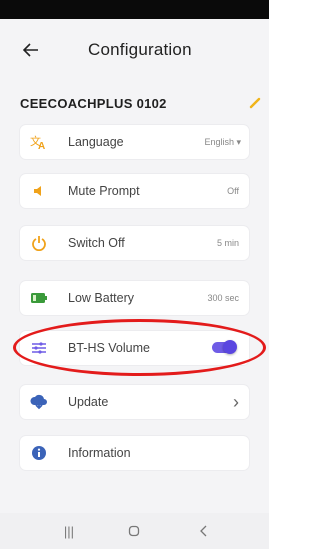  What do you see at coordinates (237, 142) in the screenshot?
I see `dropdown-caret-icon: ▾` at bounding box center [237, 142].